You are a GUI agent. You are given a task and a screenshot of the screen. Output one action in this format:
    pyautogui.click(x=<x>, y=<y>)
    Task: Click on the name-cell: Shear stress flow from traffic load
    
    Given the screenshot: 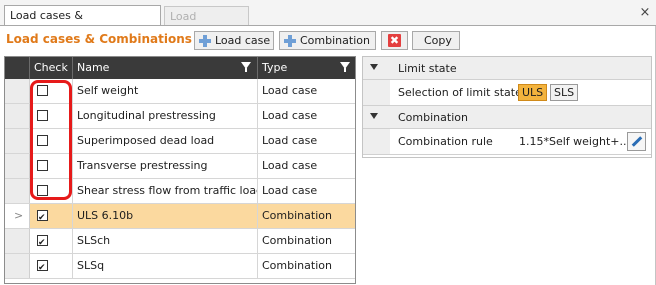 What is the action you would take?
    pyautogui.click(x=165, y=191)
    